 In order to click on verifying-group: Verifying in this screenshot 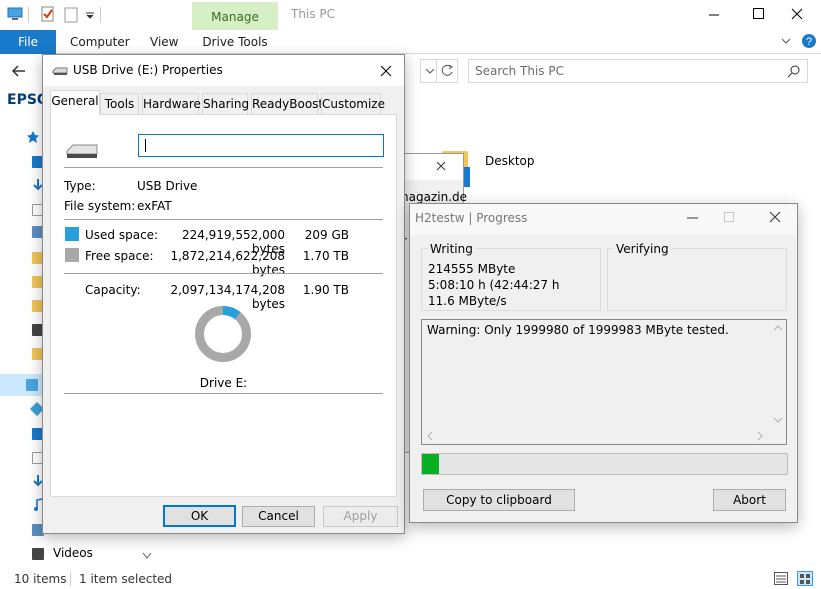, I will do `click(697, 276)`.